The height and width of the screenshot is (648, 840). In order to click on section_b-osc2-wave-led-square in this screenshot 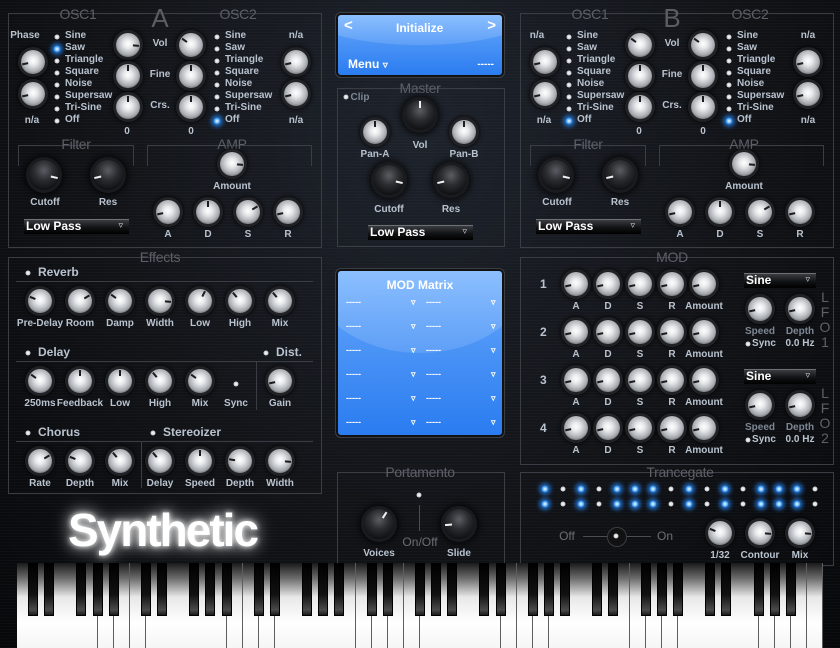, I will do `click(729, 73)`.